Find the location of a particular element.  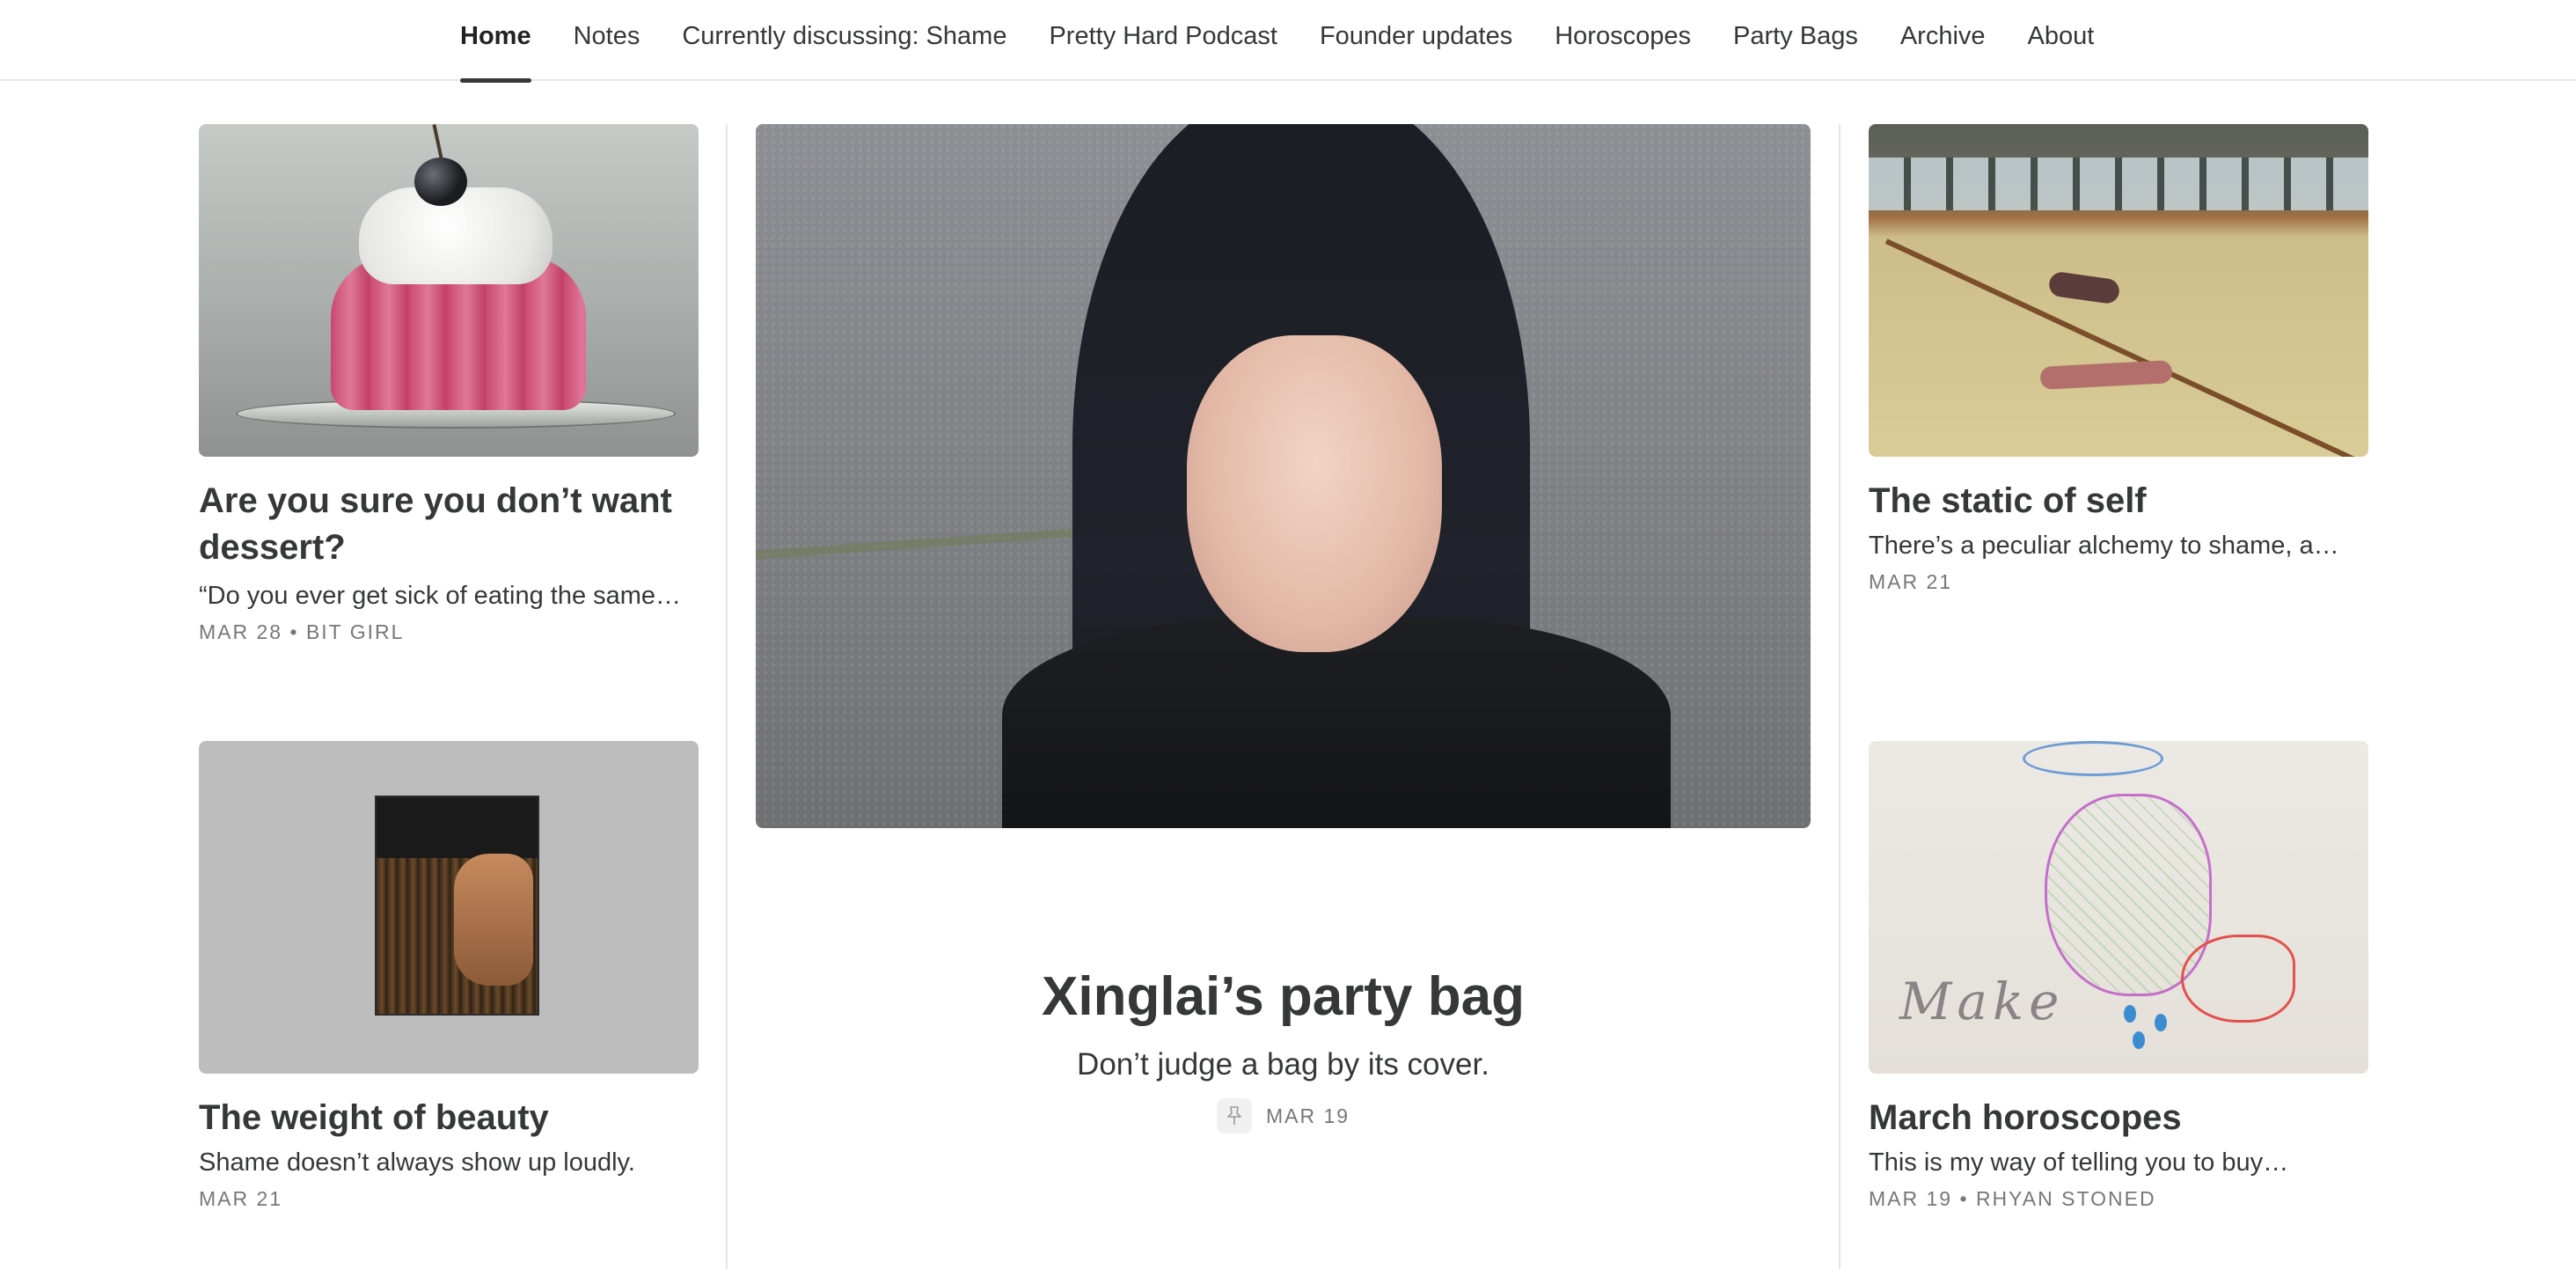

post-title: The static of self is located at coordinates (2118, 501).